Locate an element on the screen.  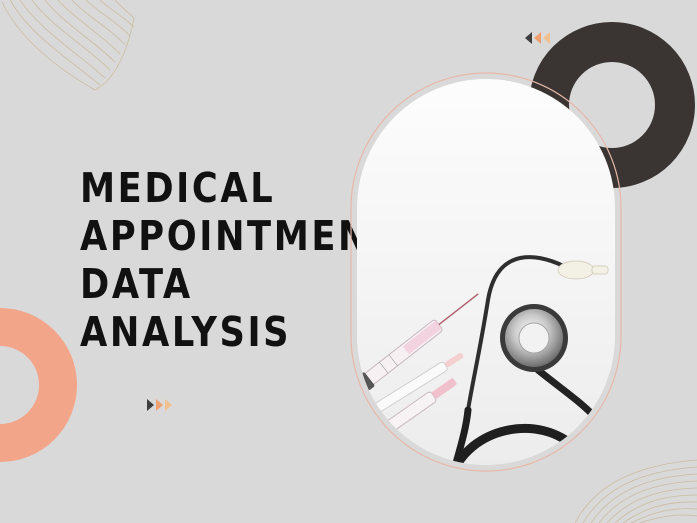
triangle-arrows-icon-bottom is located at coordinates (159, 405).